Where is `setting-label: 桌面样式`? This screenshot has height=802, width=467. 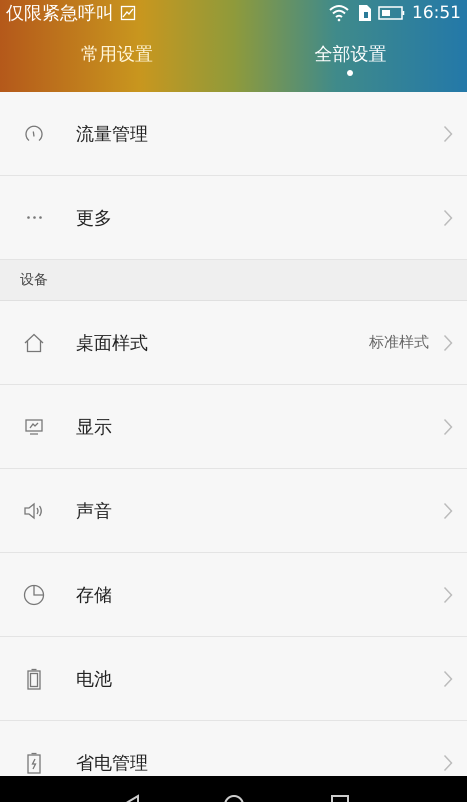
setting-label: 桌面样式 is located at coordinates (112, 343).